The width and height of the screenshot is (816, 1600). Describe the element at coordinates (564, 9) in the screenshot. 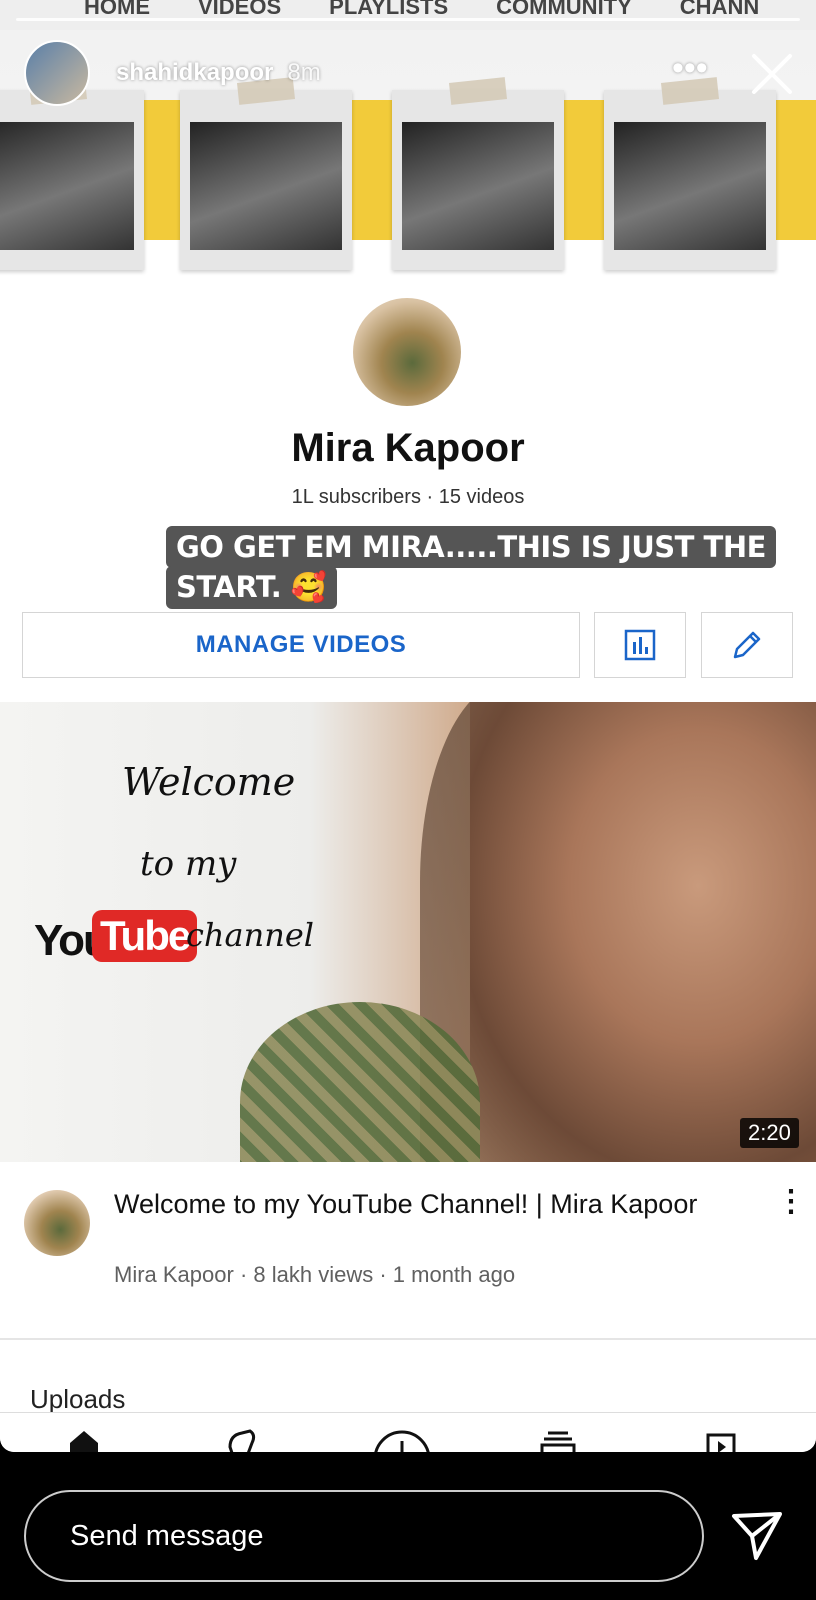

I see `tab-community: COMMUNITY` at that location.